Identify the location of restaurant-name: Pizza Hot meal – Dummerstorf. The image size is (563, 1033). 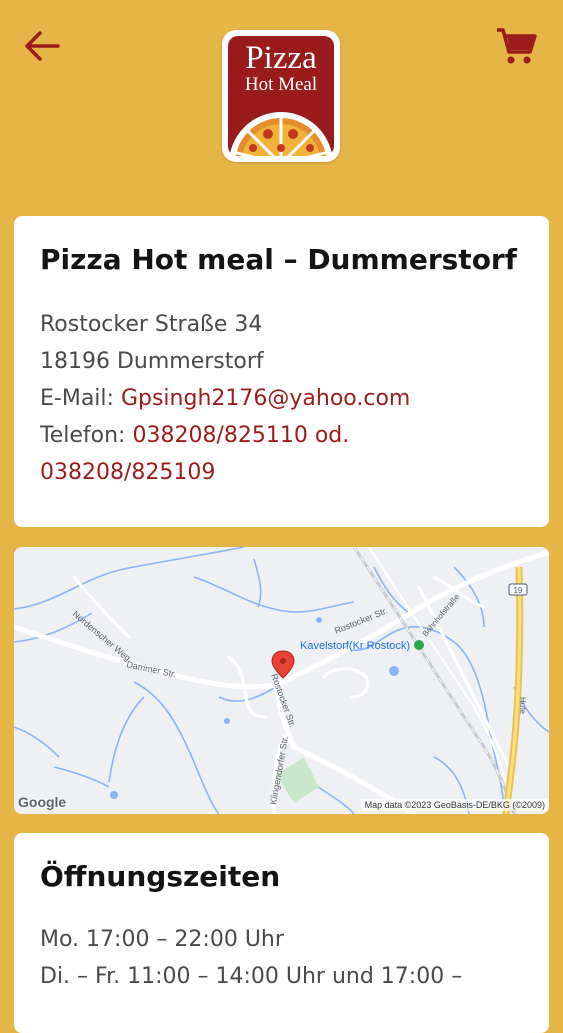
(278, 259).